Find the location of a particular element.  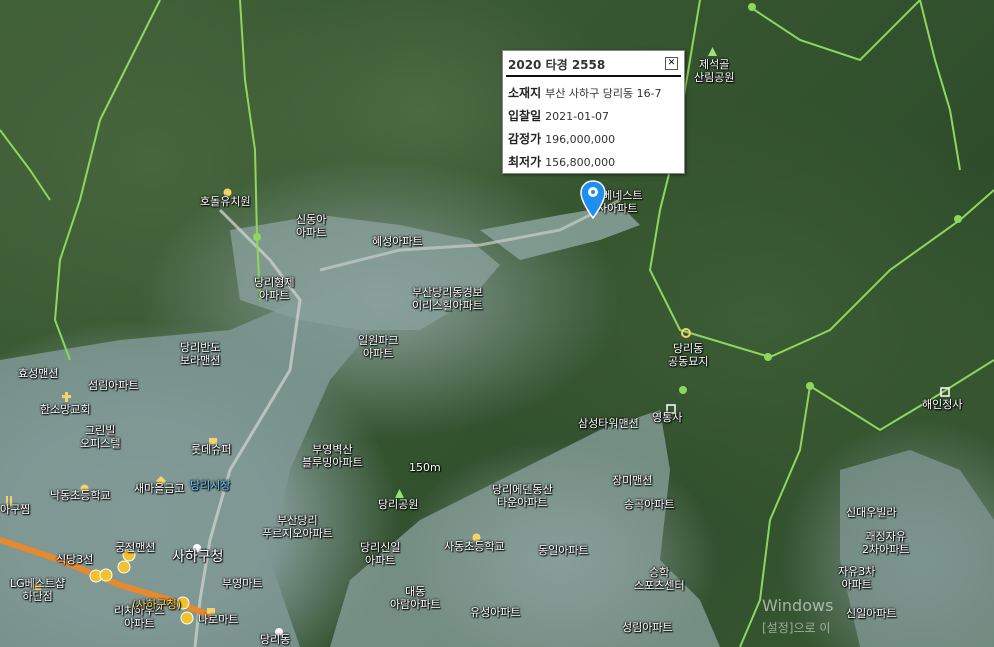

popup-row-location: 소재지 부산 사하구 당리동 16-7 is located at coordinates (585, 93).